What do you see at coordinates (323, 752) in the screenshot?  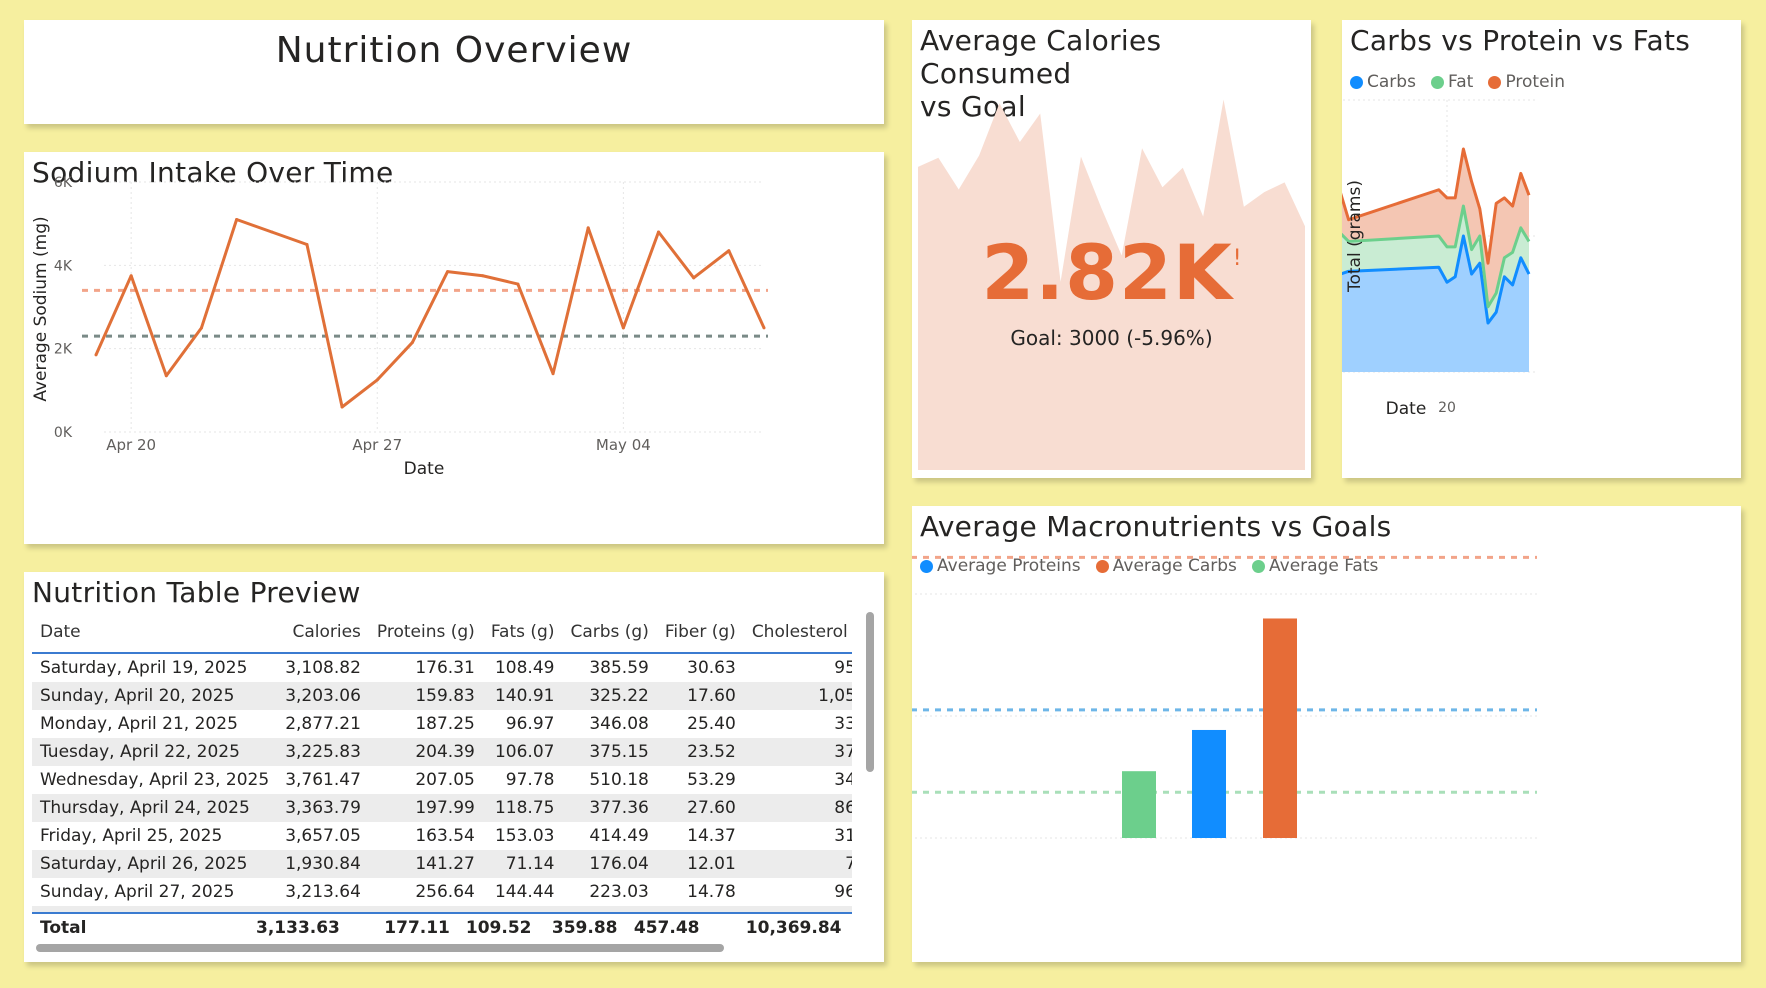 I see `table-cell: 3,225.83` at bounding box center [323, 752].